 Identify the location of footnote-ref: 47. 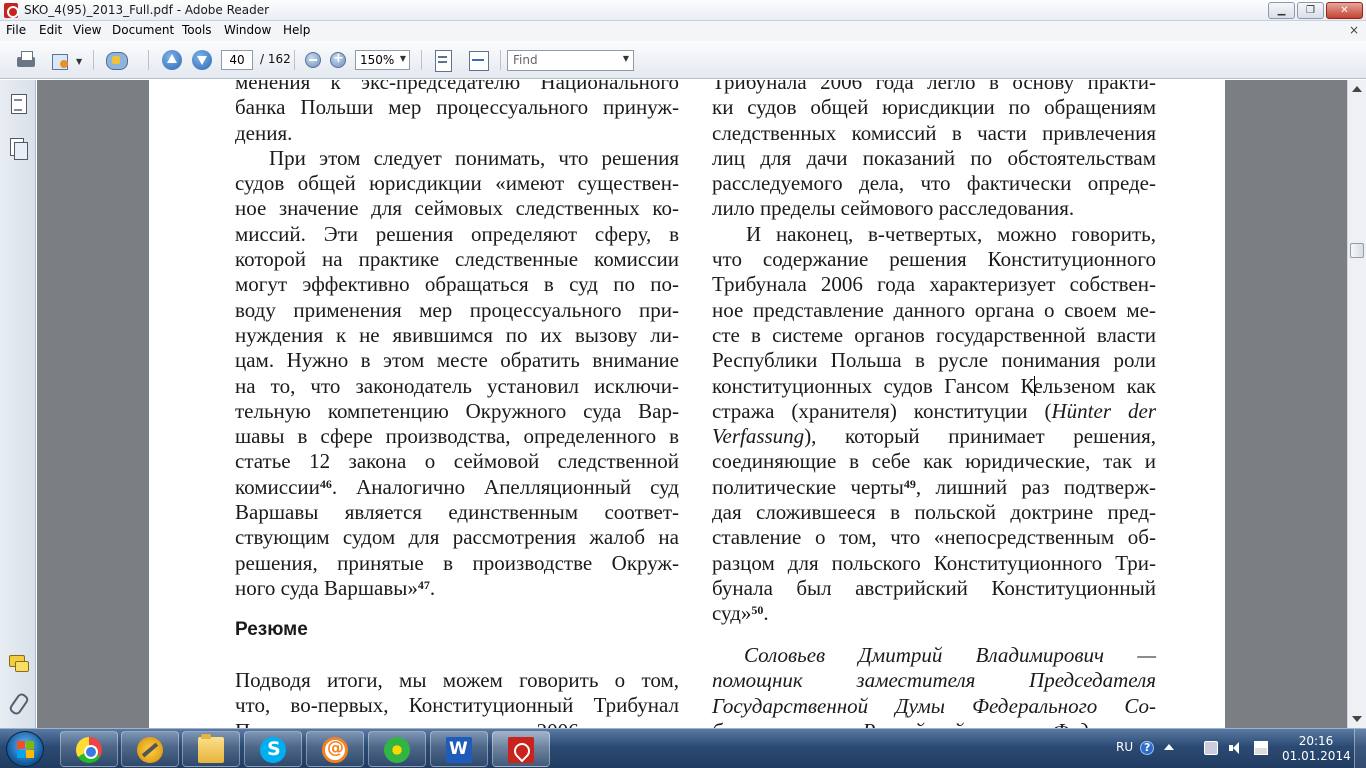
(424, 585).